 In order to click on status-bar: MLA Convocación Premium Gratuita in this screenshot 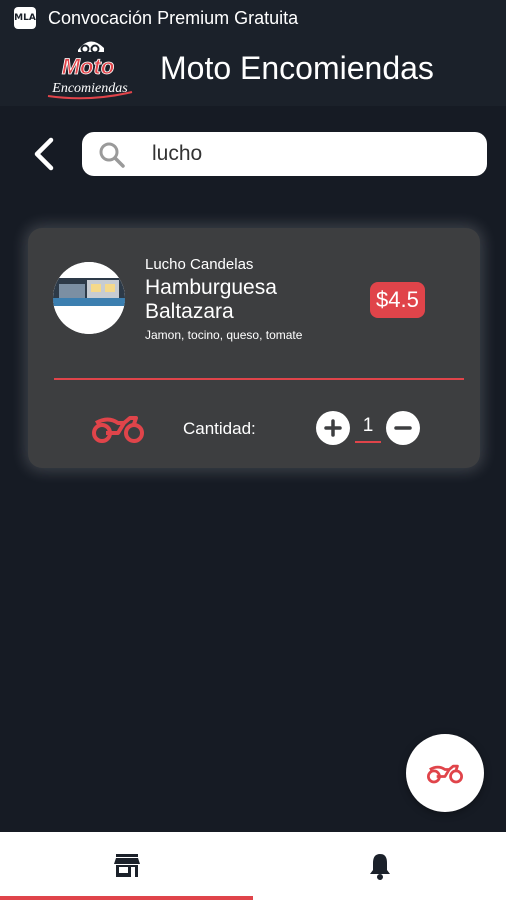, I will do `click(253, 18)`.